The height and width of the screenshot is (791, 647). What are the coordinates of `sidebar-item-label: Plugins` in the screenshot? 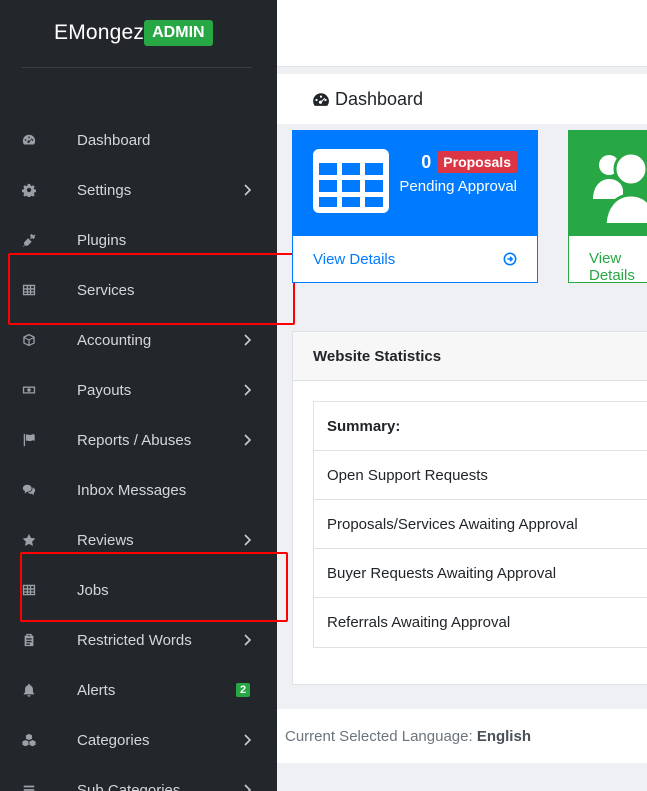 It's located at (102, 240).